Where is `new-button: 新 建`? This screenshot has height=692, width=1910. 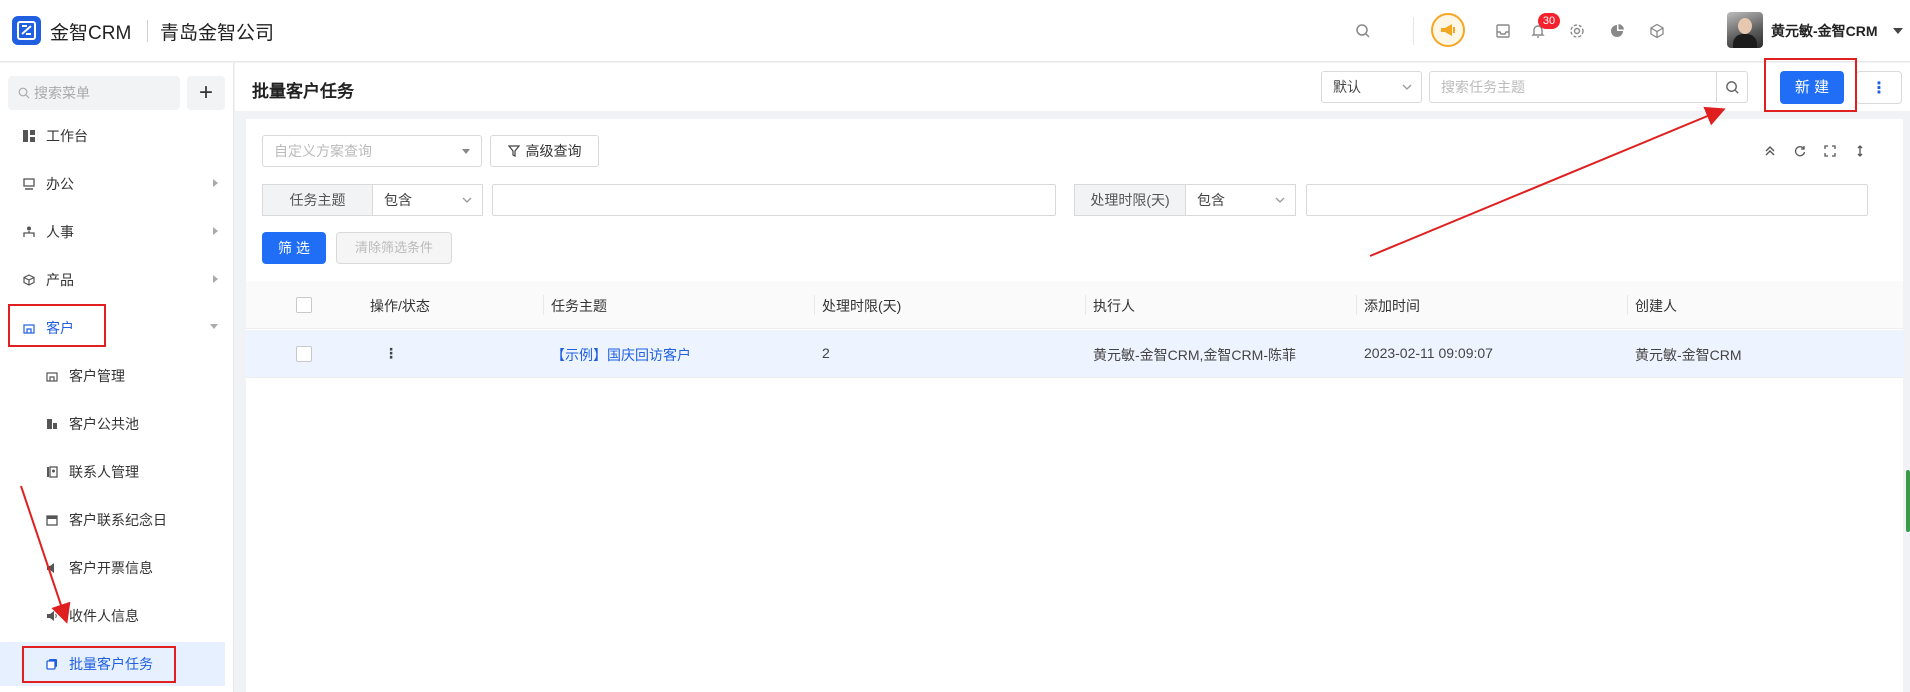 new-button: 新 建 is located at coordinates (1812, 87).